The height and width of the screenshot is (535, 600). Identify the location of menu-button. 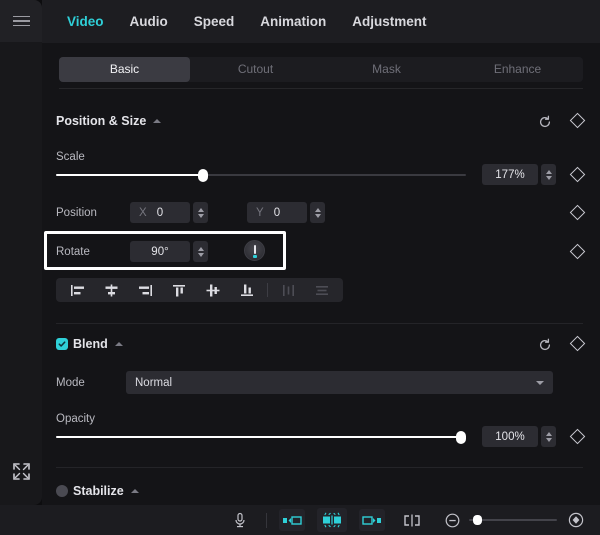
(21, 21).